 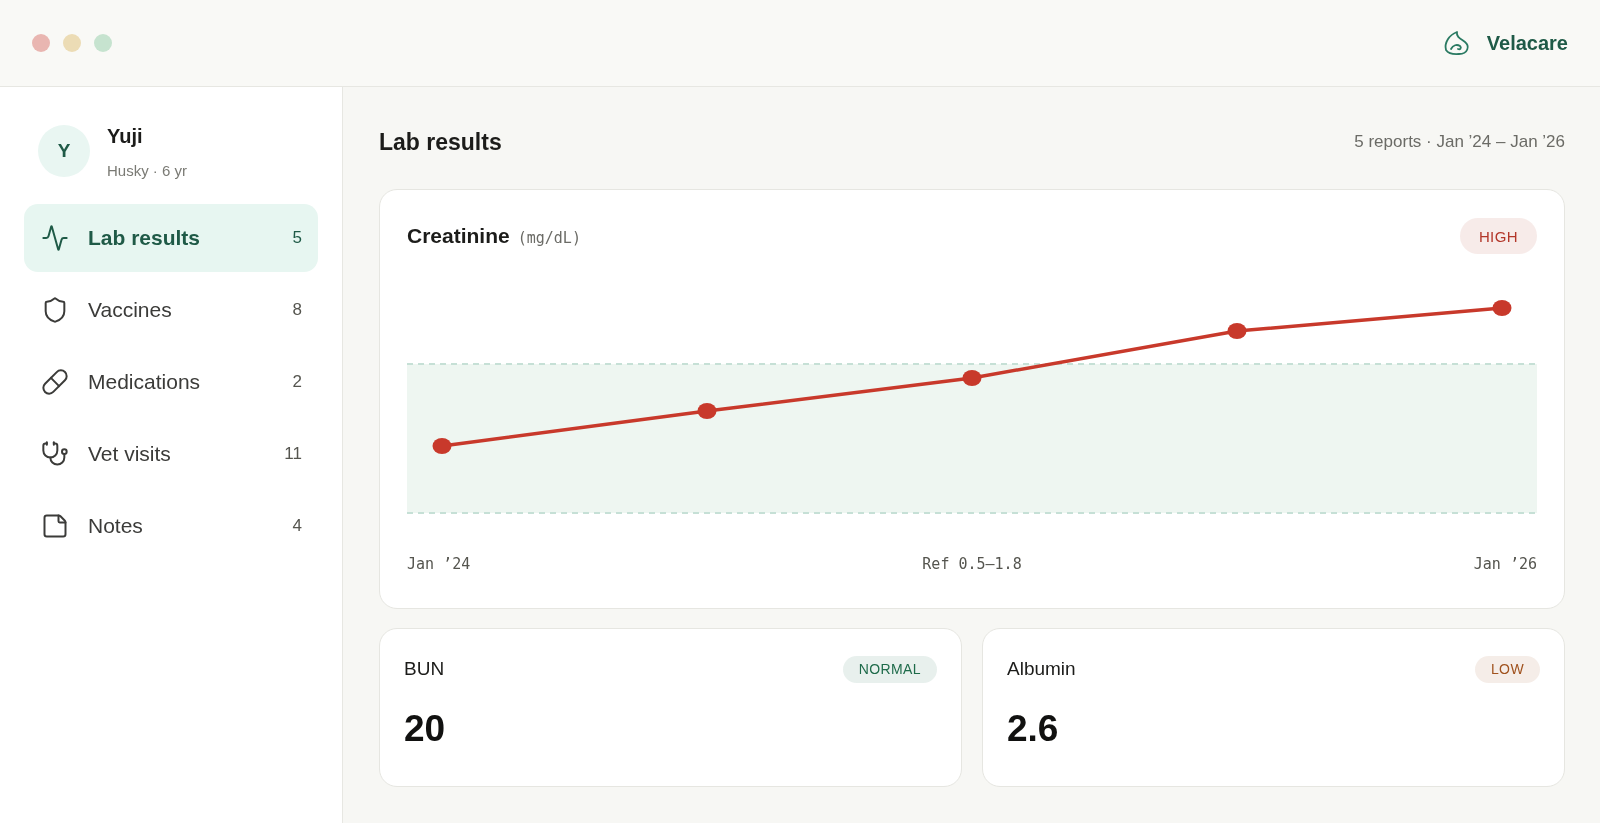 I want to click on sidebar-item: Vaccines 8, so click(x=171, y=310).